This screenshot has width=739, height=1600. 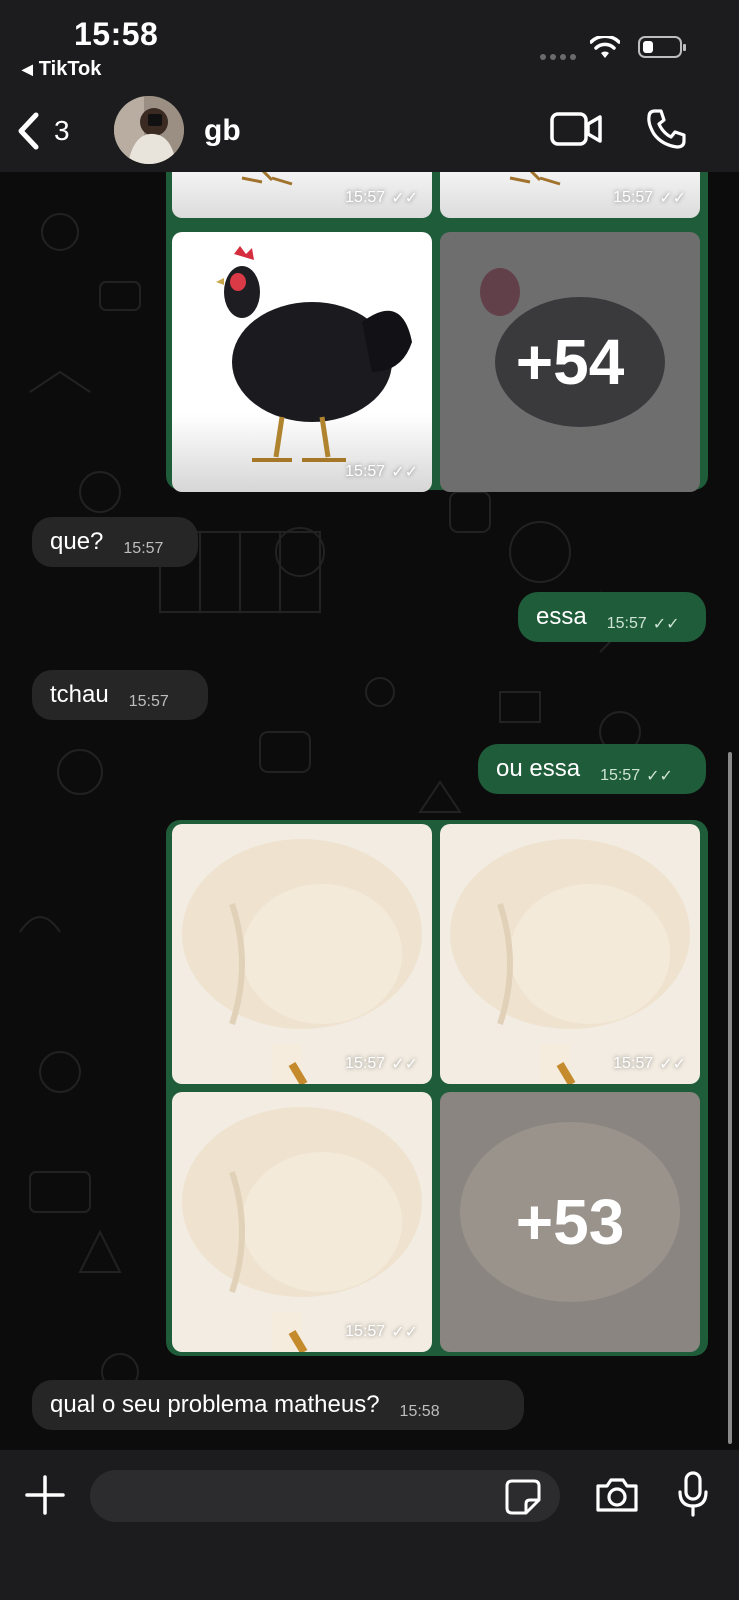 I want to click on back-button: 3, so click(x=43, y=131).